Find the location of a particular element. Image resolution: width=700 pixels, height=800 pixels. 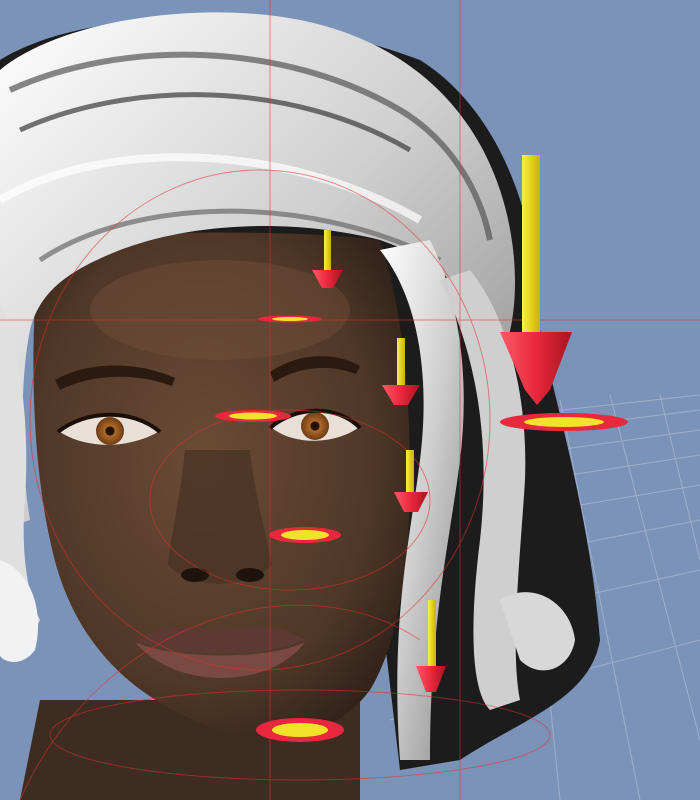

brow-disc-handle is located at coordinates (290, 319).